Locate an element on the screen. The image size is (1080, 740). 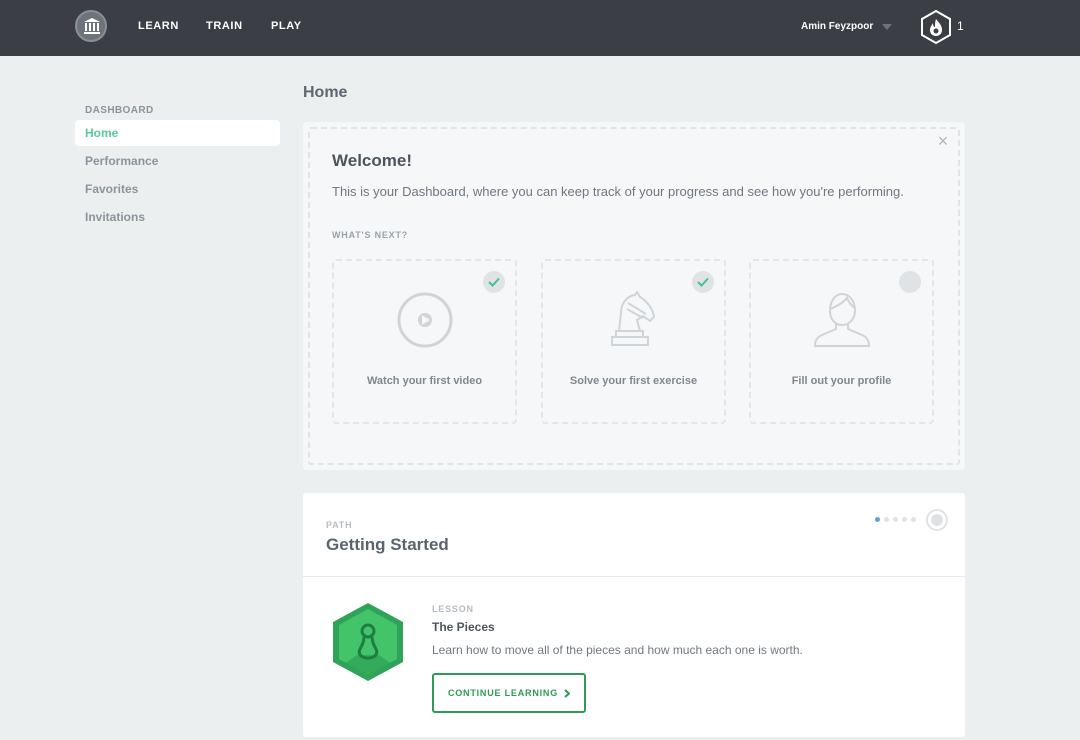
nav-play: PLAY is located at coordinates (286, 26).